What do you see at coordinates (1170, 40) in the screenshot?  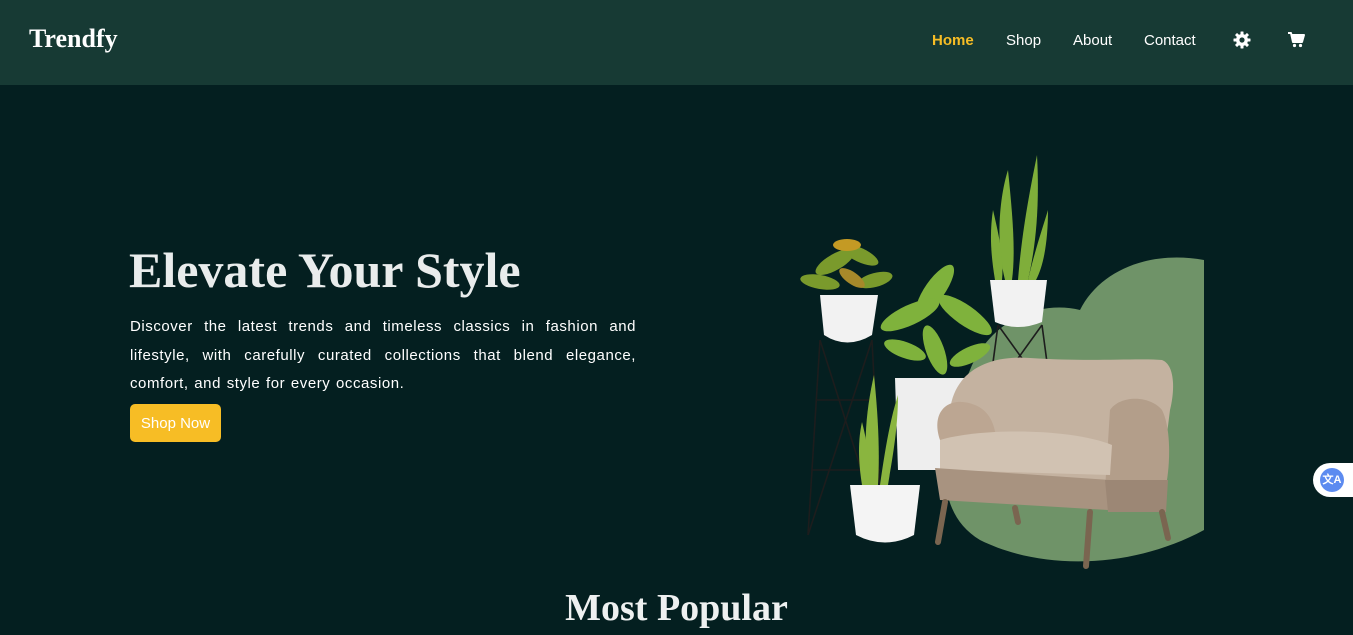 I see `nav-contact-link: Contact` at bounding box center [1170, 40].